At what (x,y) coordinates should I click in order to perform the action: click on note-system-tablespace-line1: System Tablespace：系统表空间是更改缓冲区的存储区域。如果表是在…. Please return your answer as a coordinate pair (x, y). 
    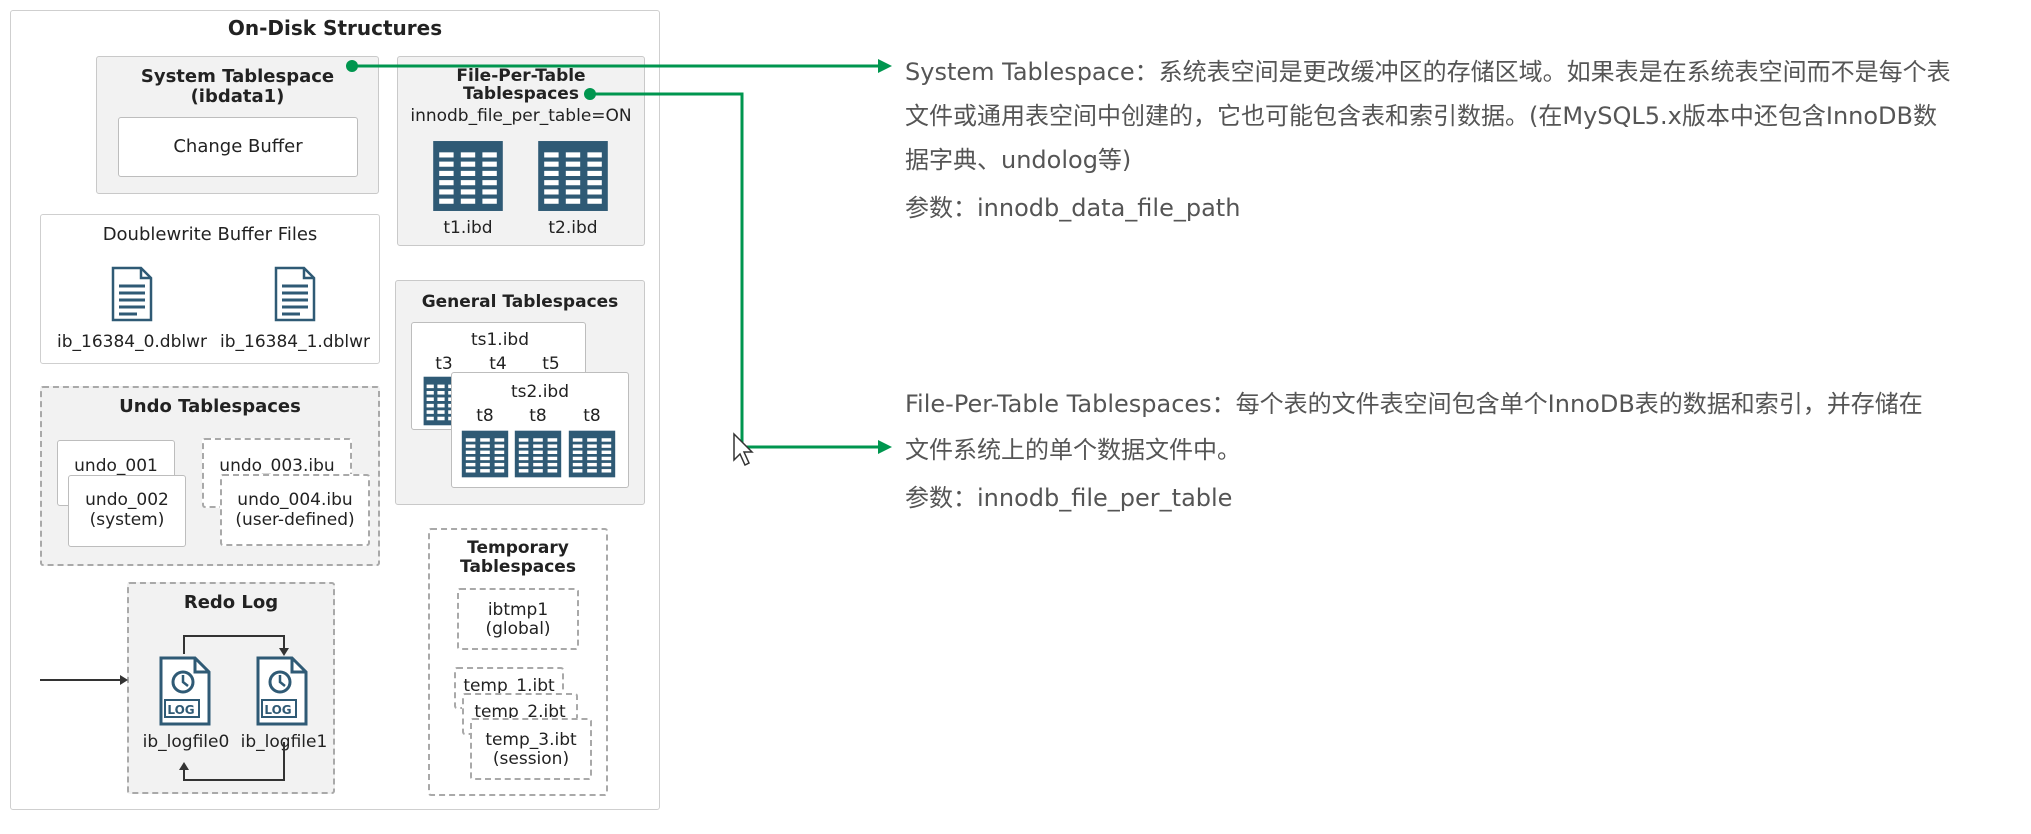
    Looking at the image, I should click on (1428, 72).